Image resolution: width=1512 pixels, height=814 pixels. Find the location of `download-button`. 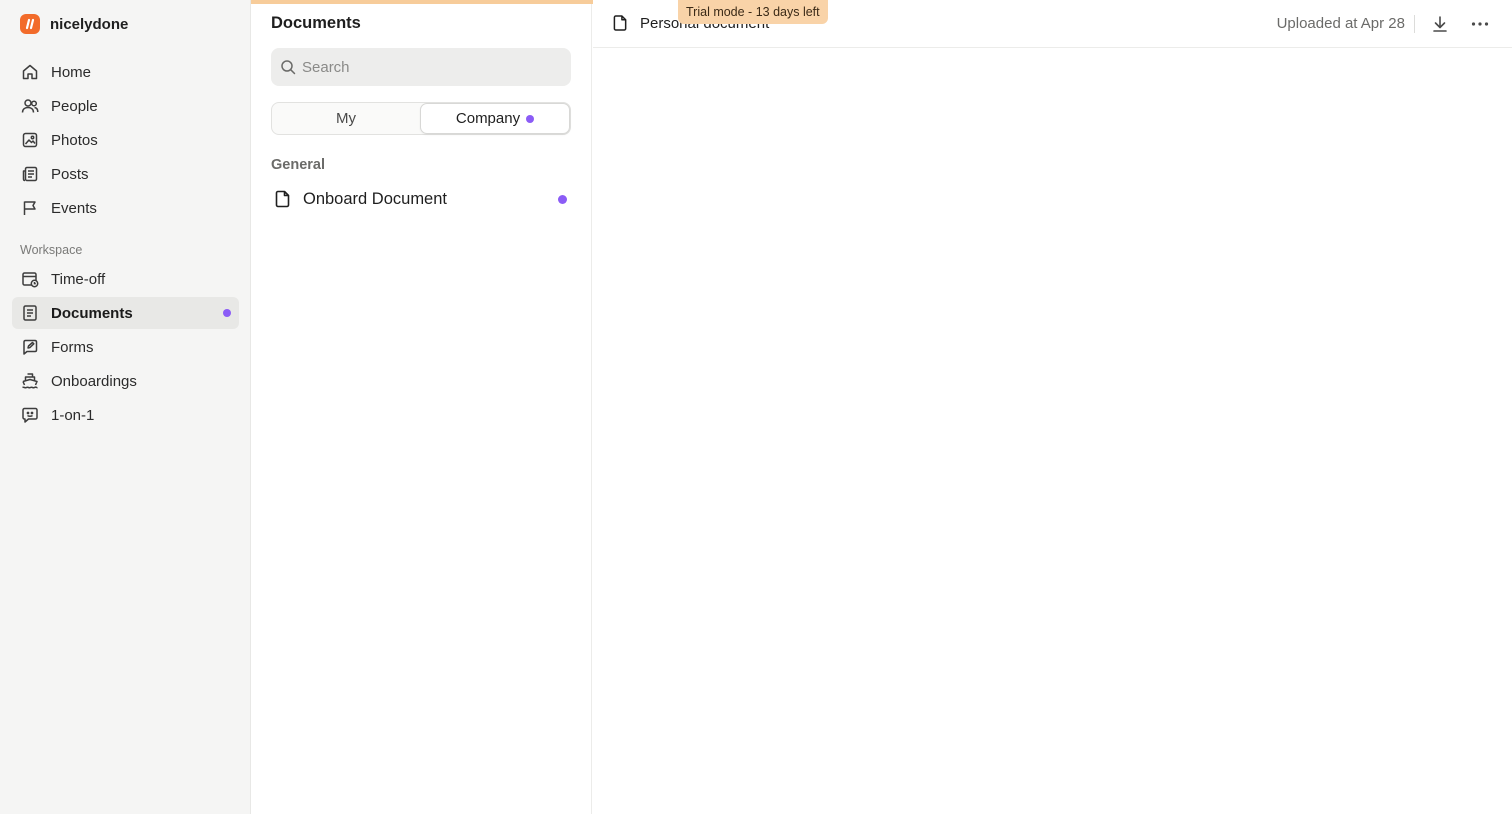

download-button is located at coordinates (1440, 24).